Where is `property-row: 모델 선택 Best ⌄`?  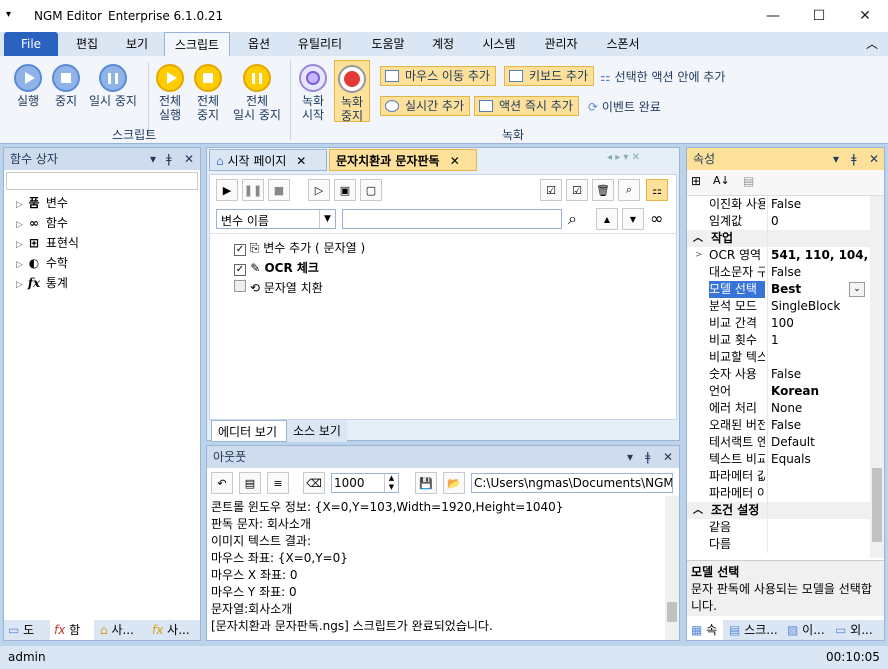 property-row: 모델 선택 Best ⌄ is located at coordinates (778, 289).